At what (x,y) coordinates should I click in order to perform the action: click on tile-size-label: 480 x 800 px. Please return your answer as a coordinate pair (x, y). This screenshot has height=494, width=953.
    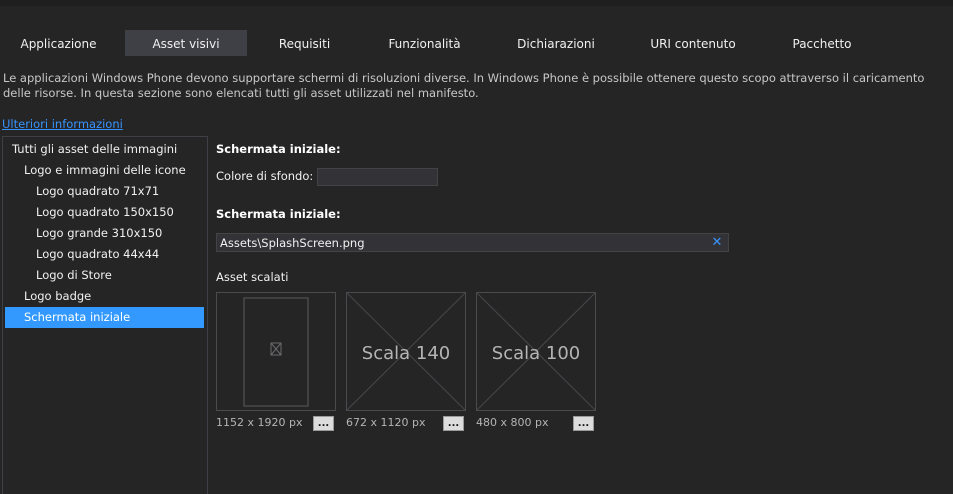
    Looking at the image, I should click on (512, 422).